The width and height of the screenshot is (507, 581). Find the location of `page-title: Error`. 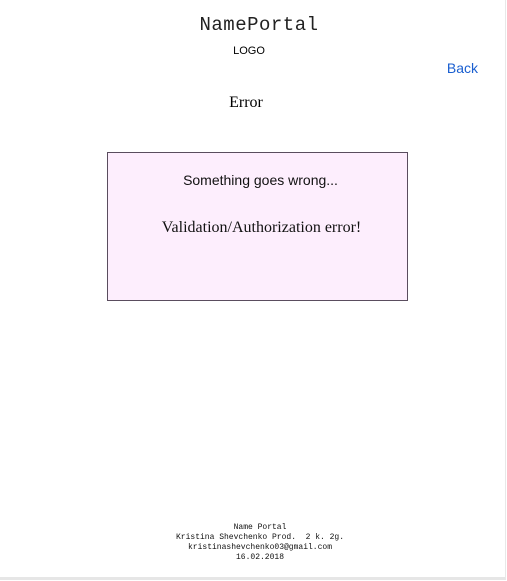

page-title: Error is located at coordinates (246, 102).